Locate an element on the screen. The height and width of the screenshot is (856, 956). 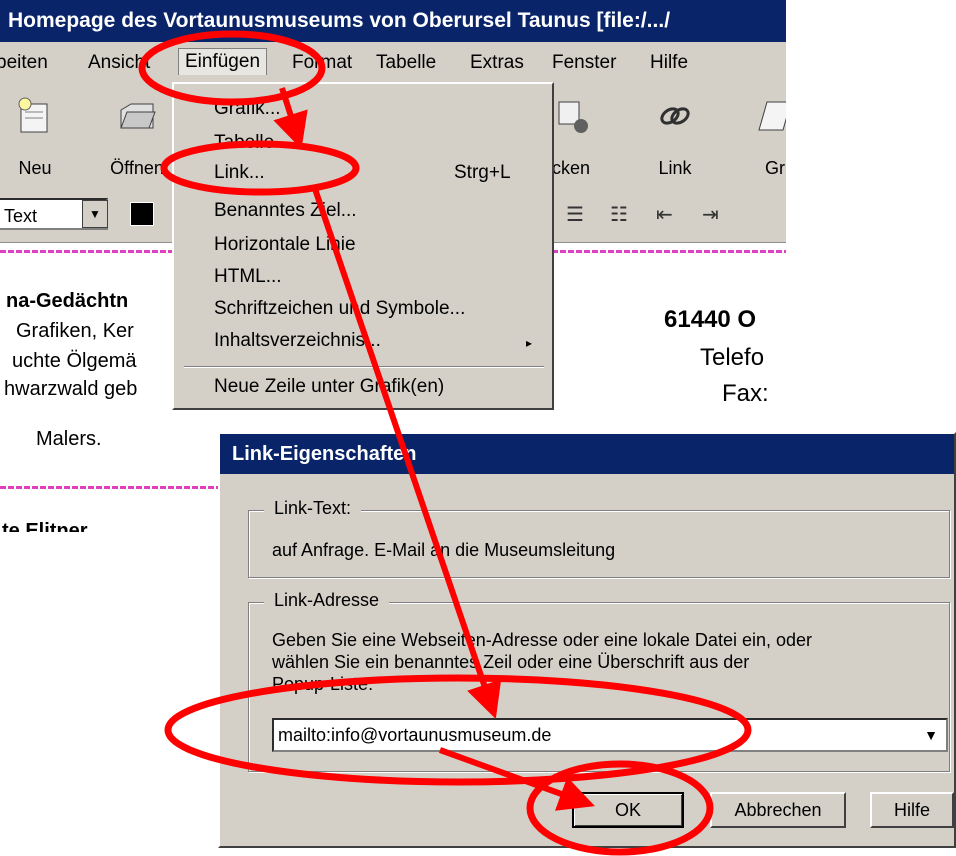
open-button: Öffnen is located at coordinates (137, 138).